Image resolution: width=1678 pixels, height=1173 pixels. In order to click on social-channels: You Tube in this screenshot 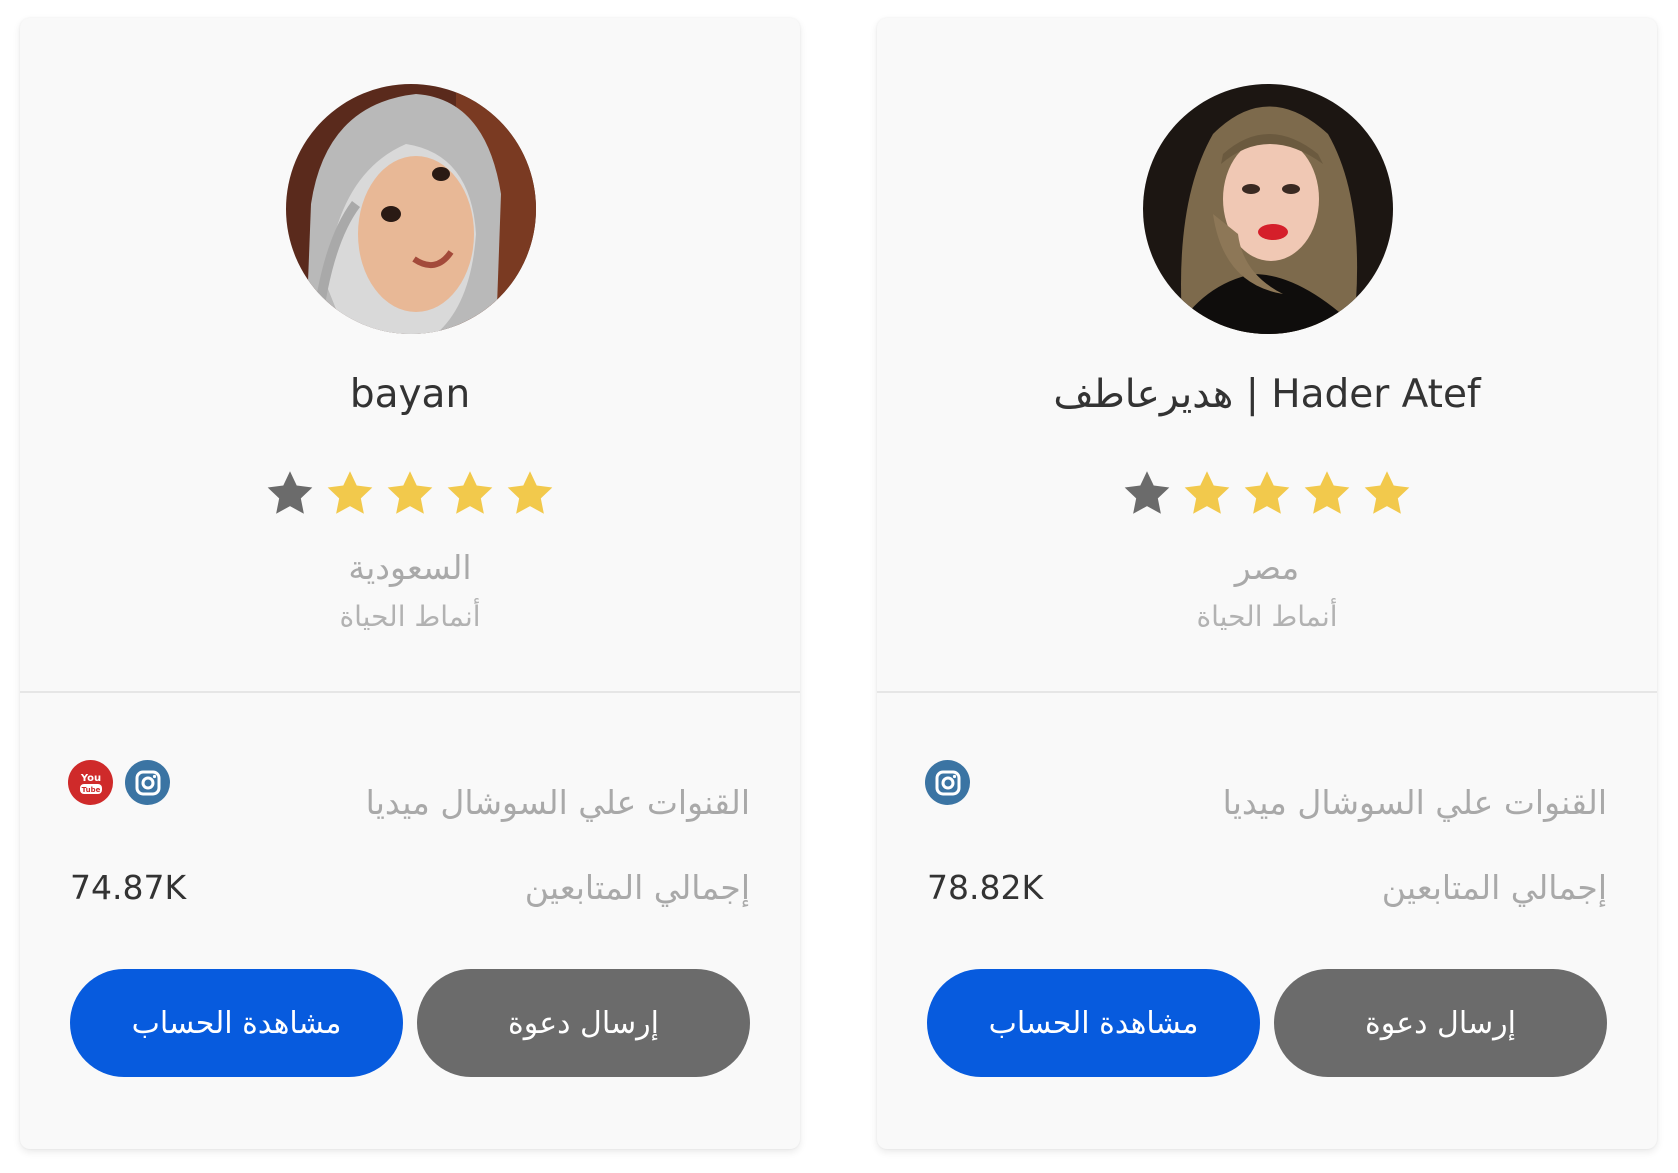, I will do `click(119, 782)`.